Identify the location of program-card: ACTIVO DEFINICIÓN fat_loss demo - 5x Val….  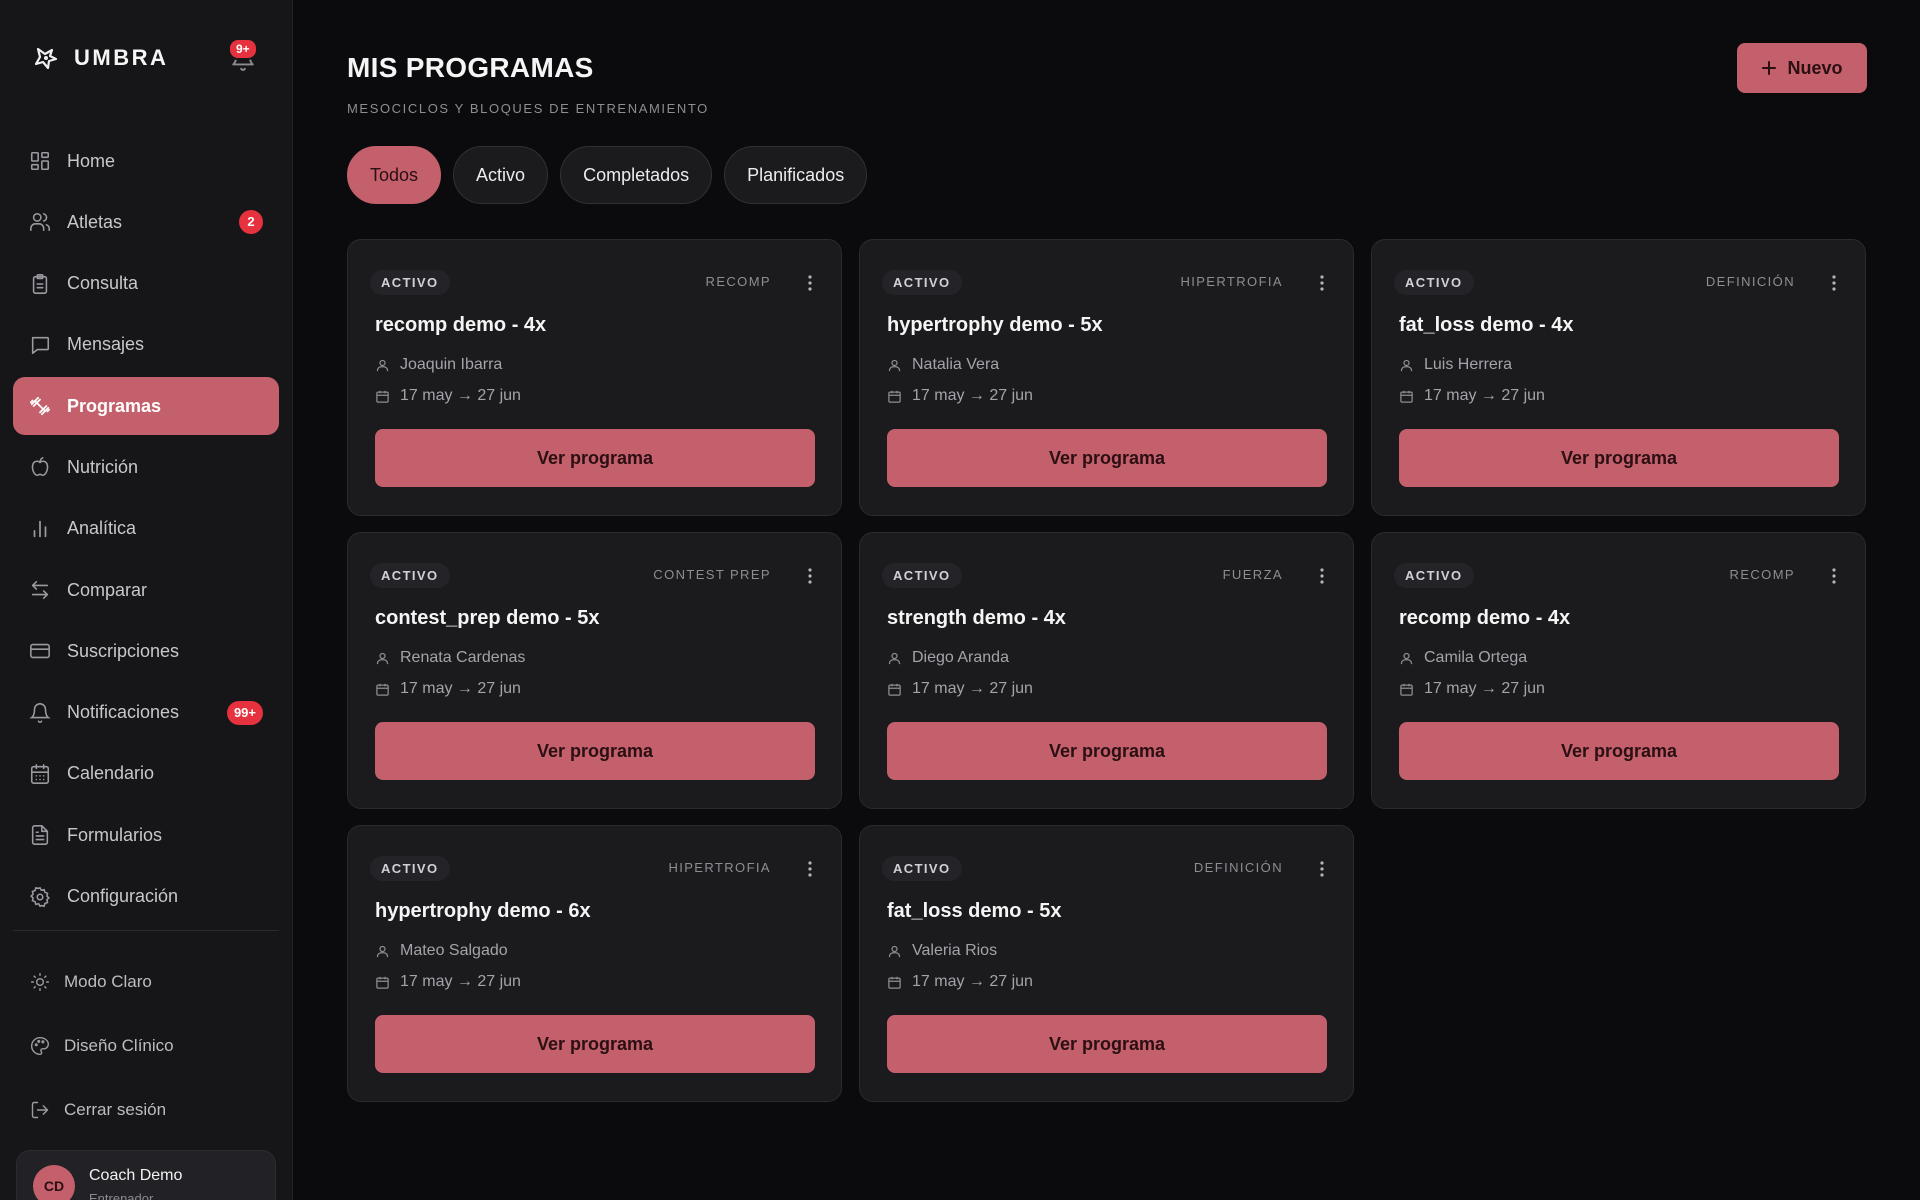
(1106, 963).